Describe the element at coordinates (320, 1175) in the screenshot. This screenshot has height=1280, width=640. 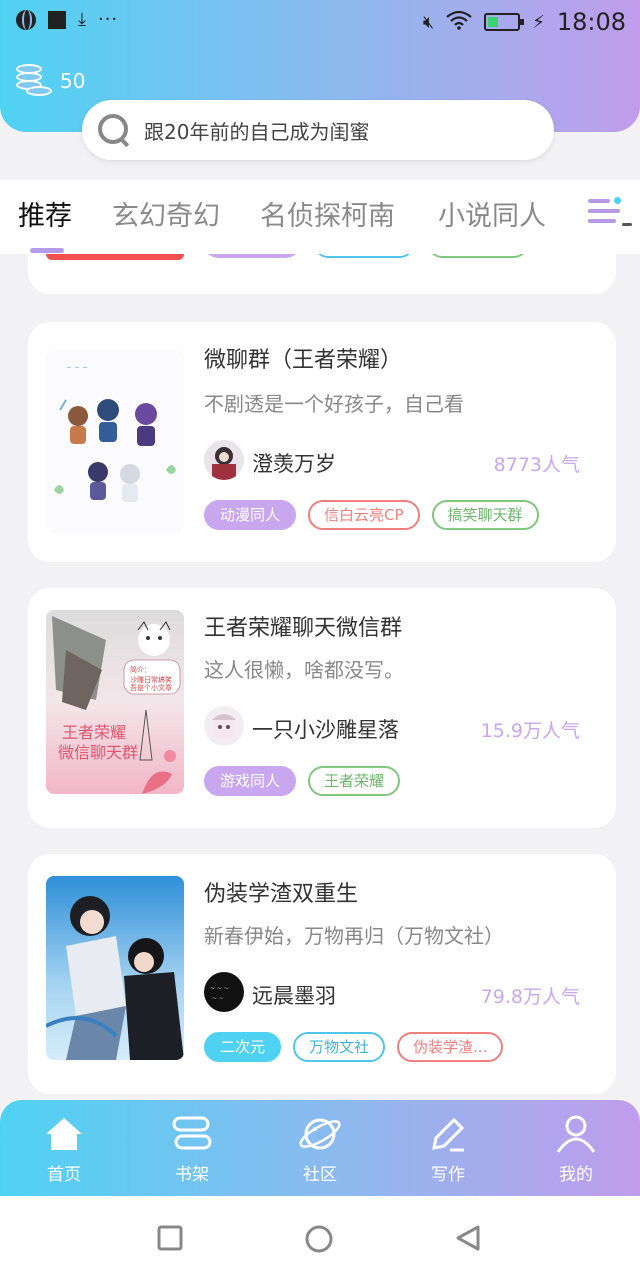
I see `nav-label: 社区` at that location.